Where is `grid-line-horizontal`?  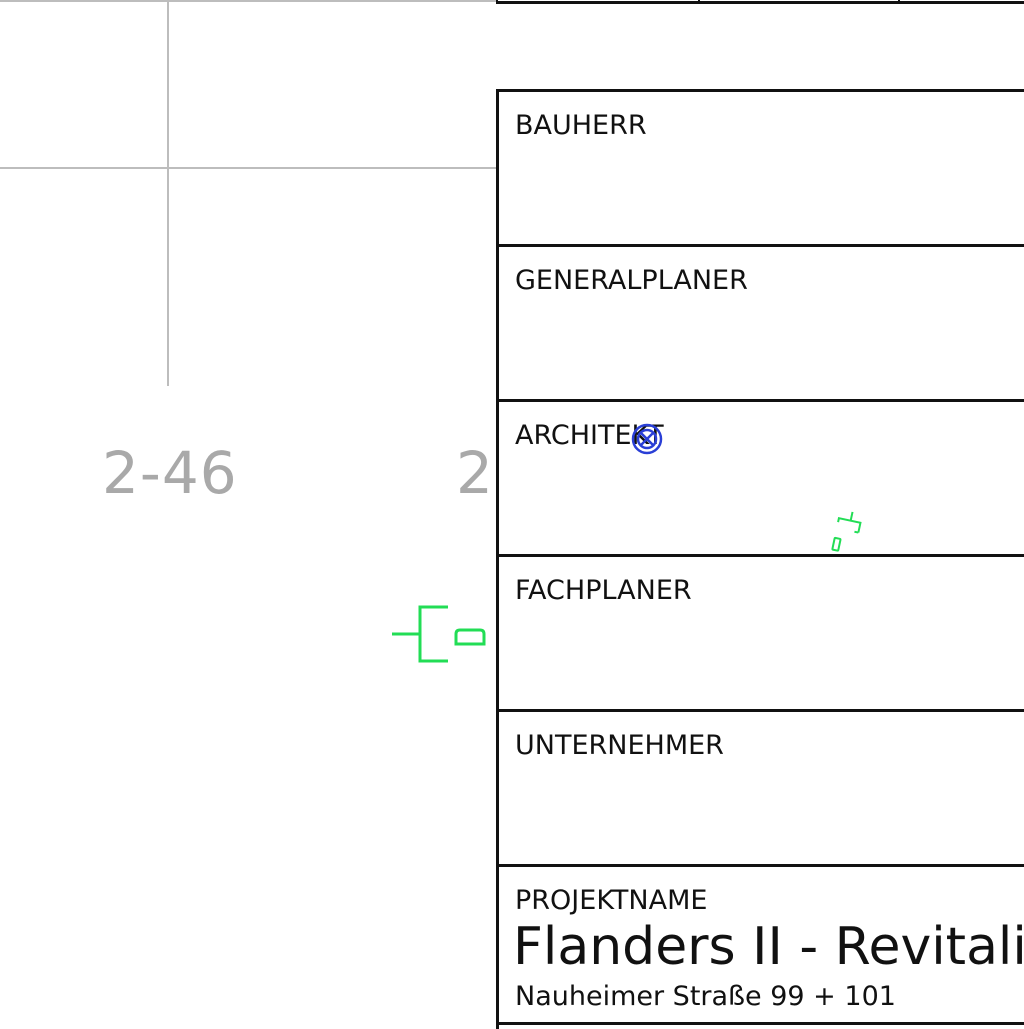 grid-line-horizontal is located at coordinates (248, 168).